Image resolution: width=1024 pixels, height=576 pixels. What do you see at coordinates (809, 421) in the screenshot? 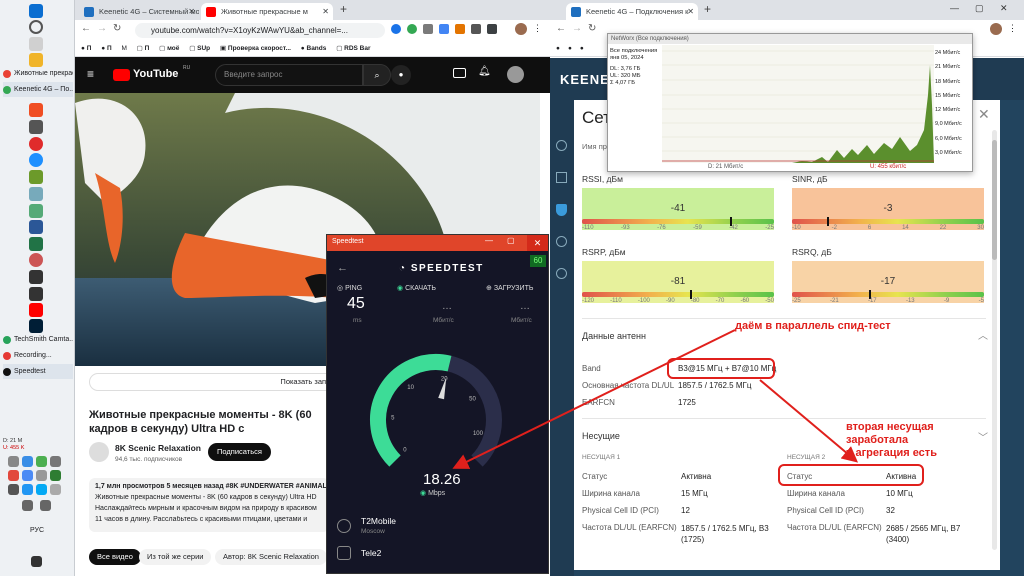
I see `arrow-to-carrier2` at bounding box center [809, 421].